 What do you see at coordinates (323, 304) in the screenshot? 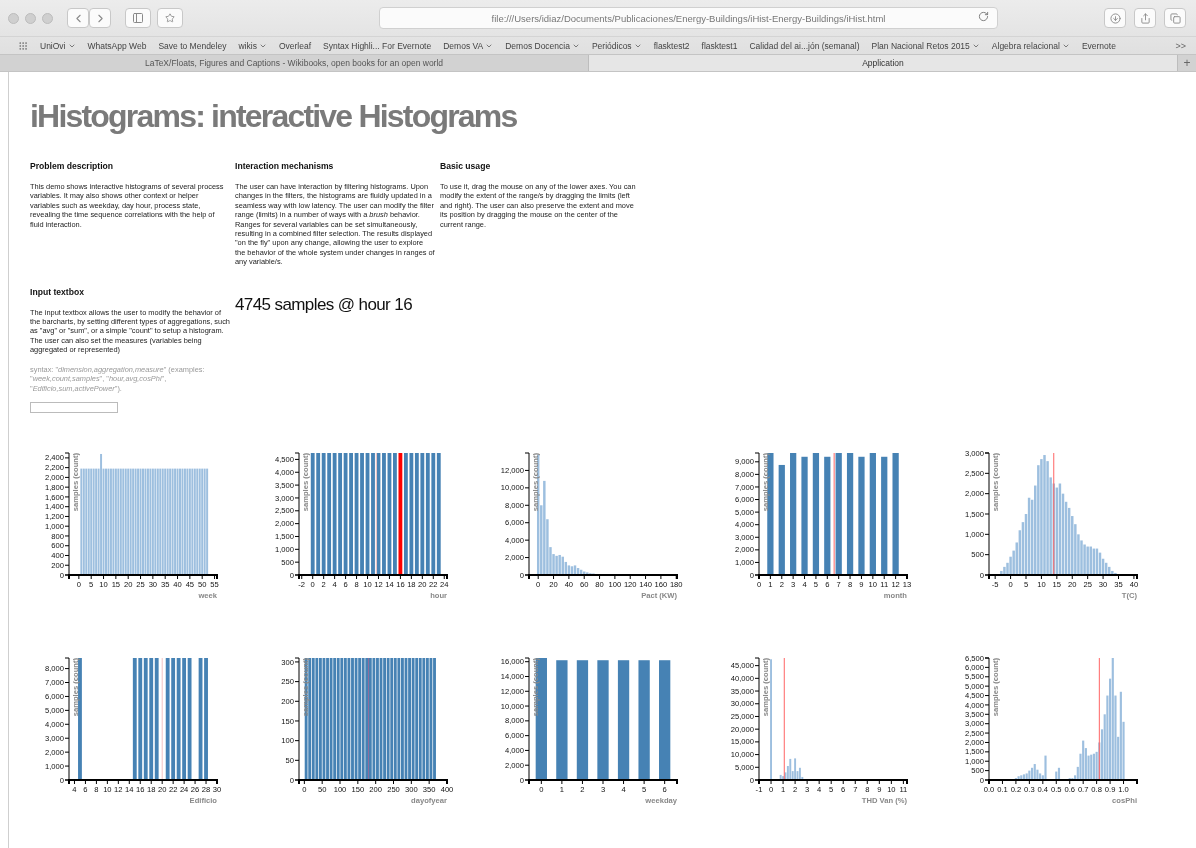
I see `sample-count: 4745 samples @ hour 16` at bounding box center [323, 304].